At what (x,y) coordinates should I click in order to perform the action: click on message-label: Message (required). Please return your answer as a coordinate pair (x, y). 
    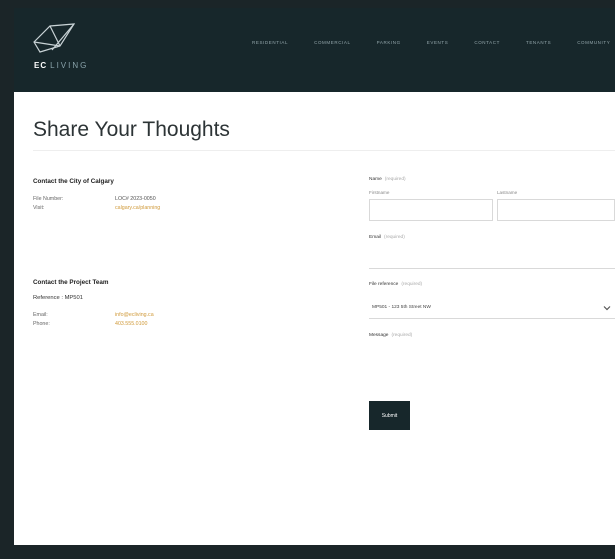
    Looking at the image, I should click on (390, 335).